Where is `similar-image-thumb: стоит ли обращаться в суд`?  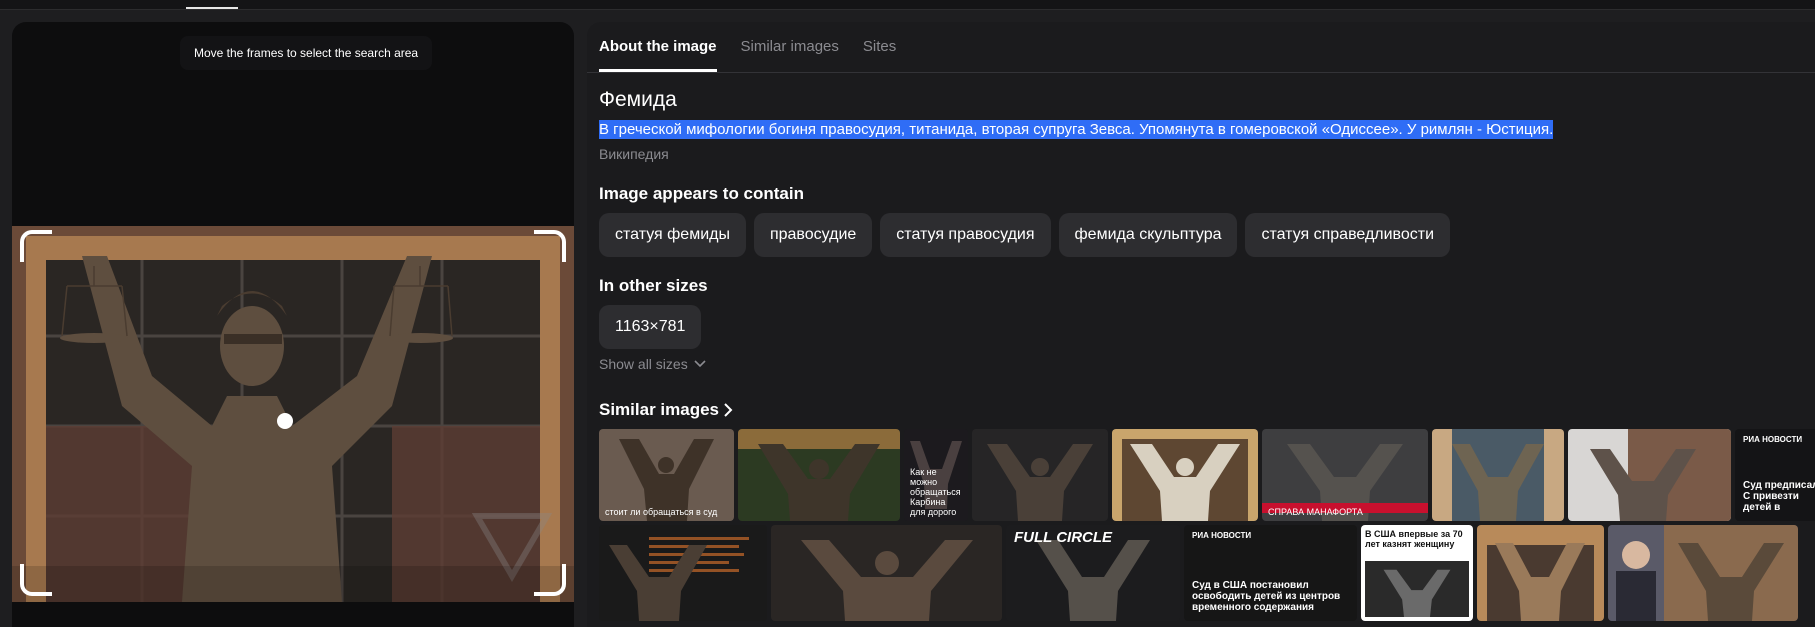
similar-image-thumb: стоит ли обращаться в суд is located at coordinates (666, 475).